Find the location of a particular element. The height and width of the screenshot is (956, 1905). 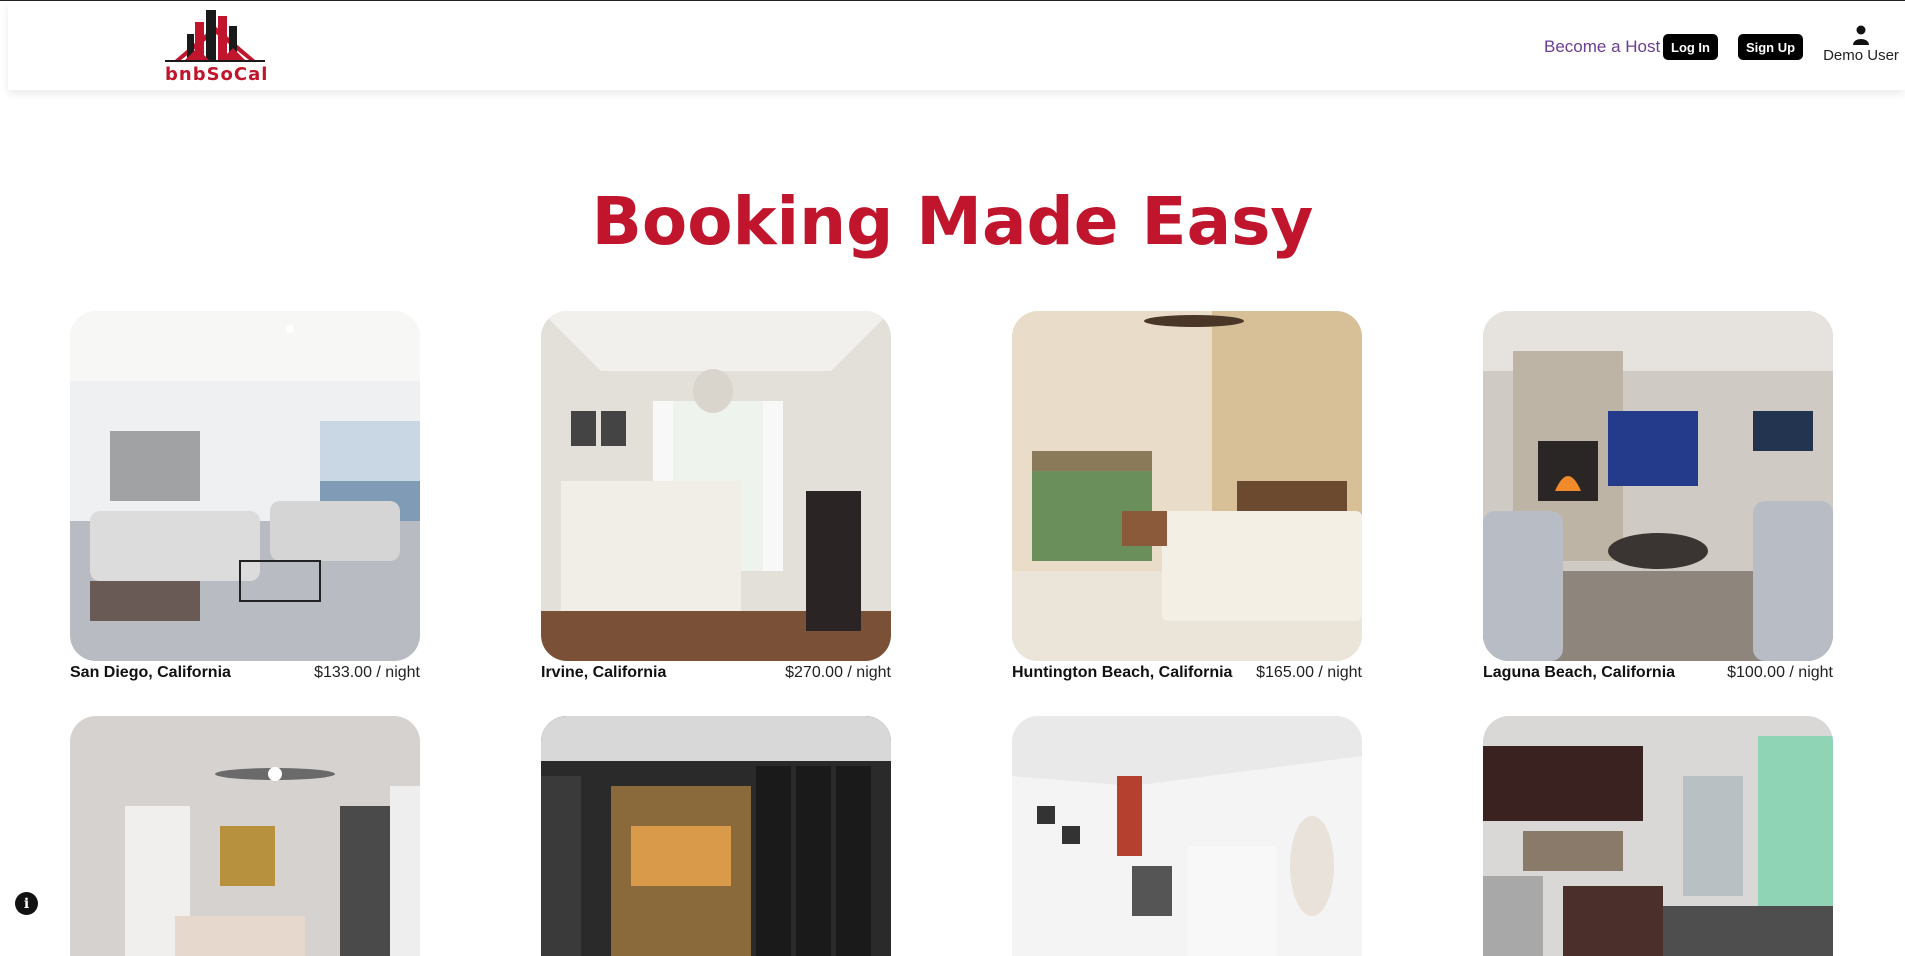

signup-button: Sign Up is located at coordinates (1770, 47).